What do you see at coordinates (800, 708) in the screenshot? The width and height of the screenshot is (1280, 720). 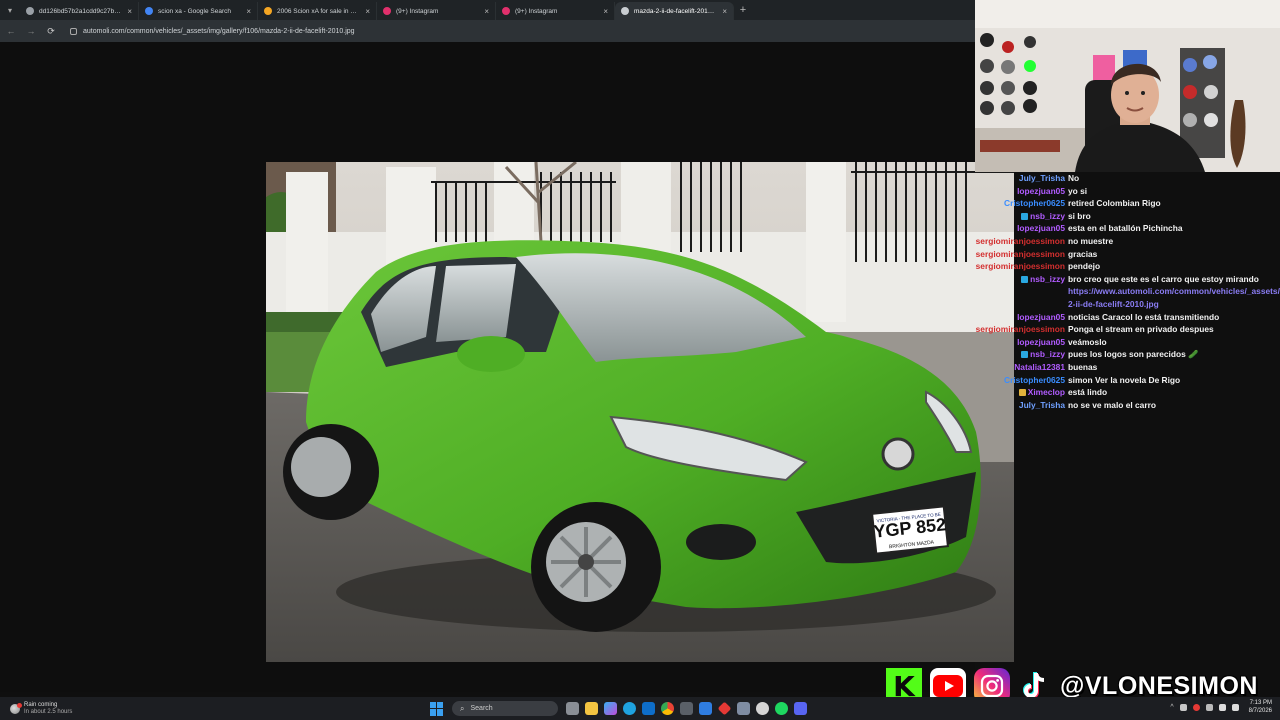 I see `discord-icon` at bounding box center [800, 708].